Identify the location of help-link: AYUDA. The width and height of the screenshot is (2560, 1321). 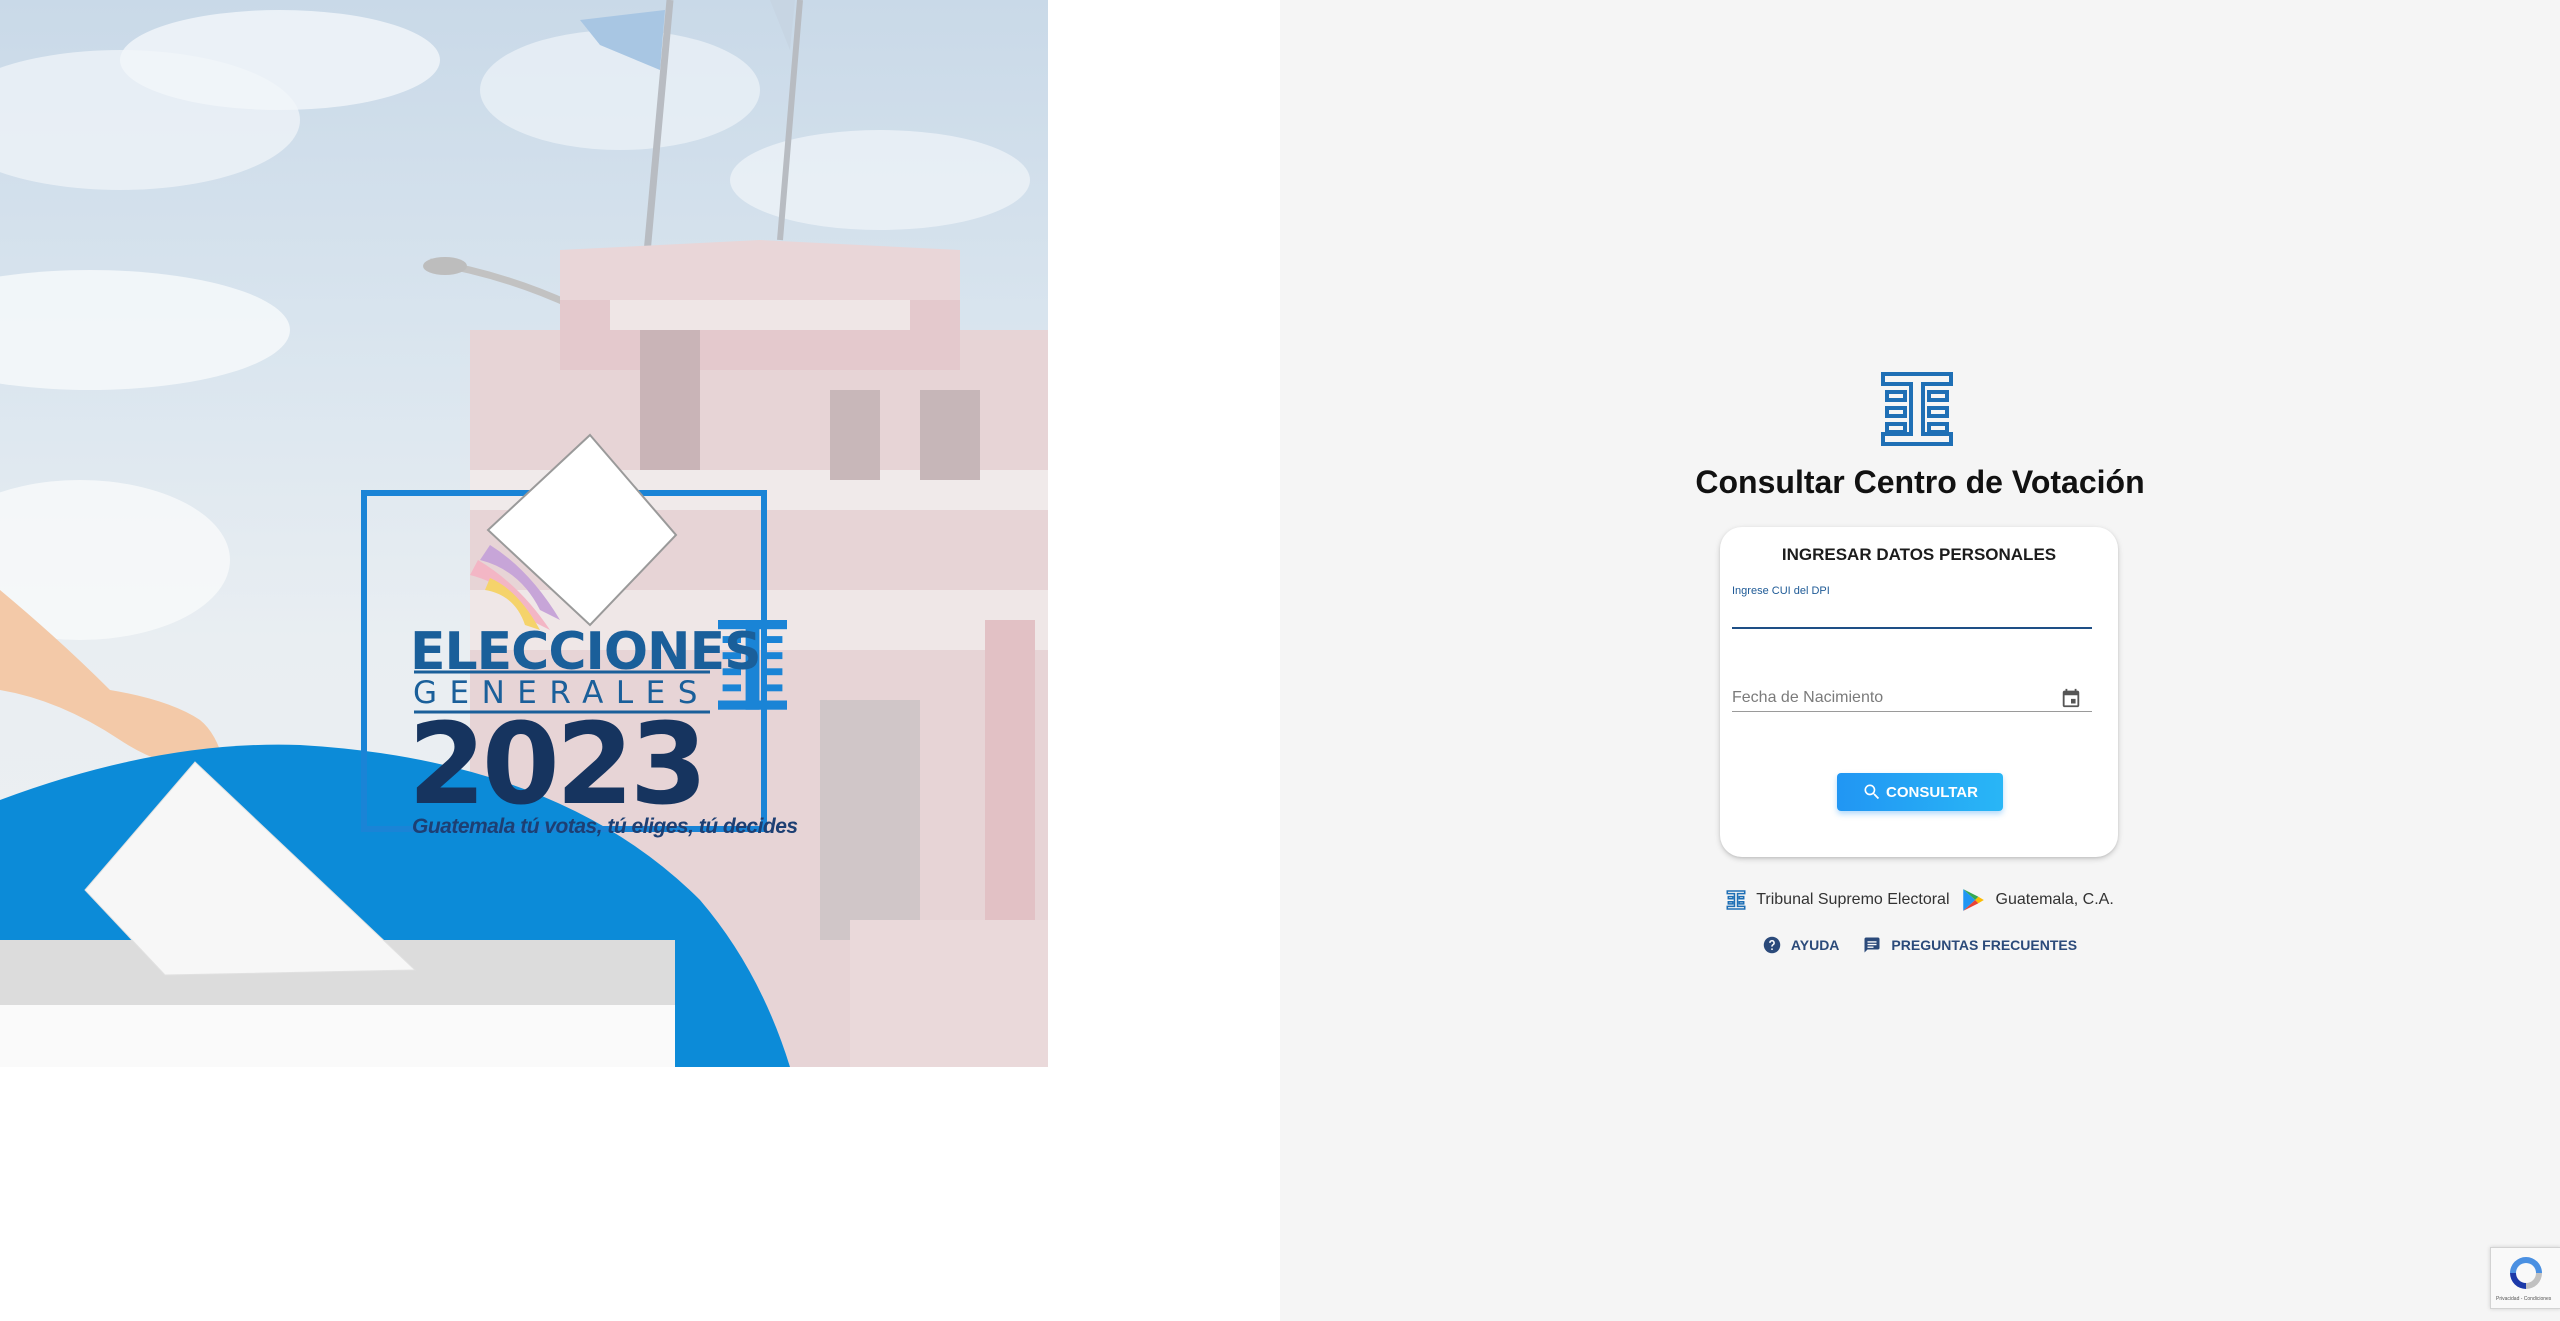
(1801, 945).